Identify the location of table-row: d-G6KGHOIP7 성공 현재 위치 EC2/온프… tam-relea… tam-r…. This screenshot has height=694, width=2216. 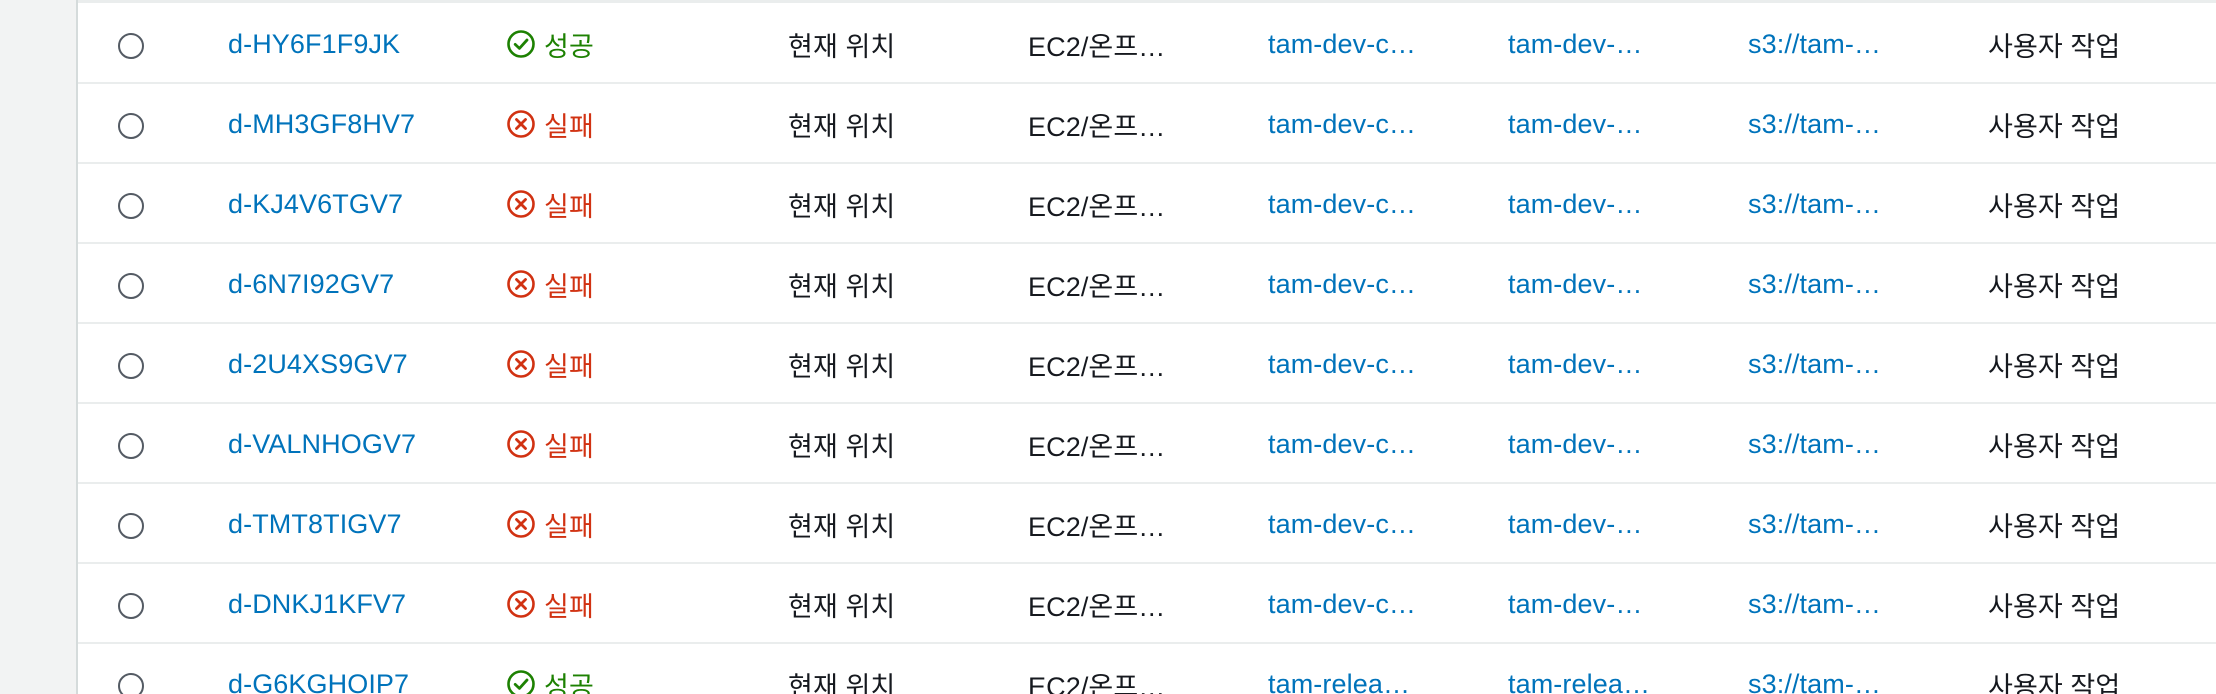
(1147, 669).